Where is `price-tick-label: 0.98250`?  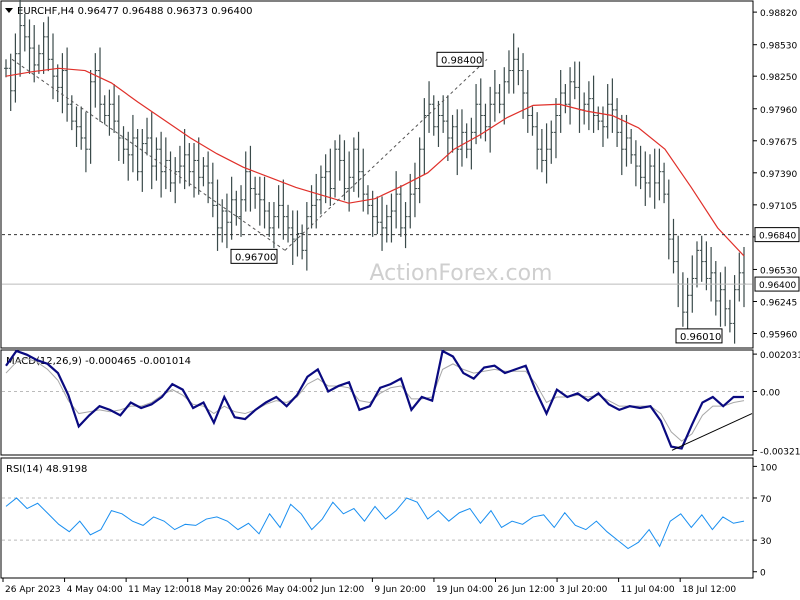
price-tick-label: 0.98250 is located at coordinates (778, 78).